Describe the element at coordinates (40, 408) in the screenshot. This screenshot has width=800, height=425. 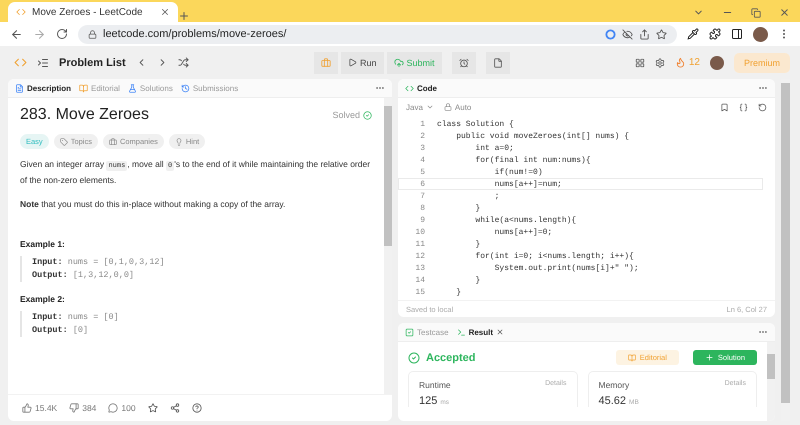
I see `like-button: 15.4K` at that location.